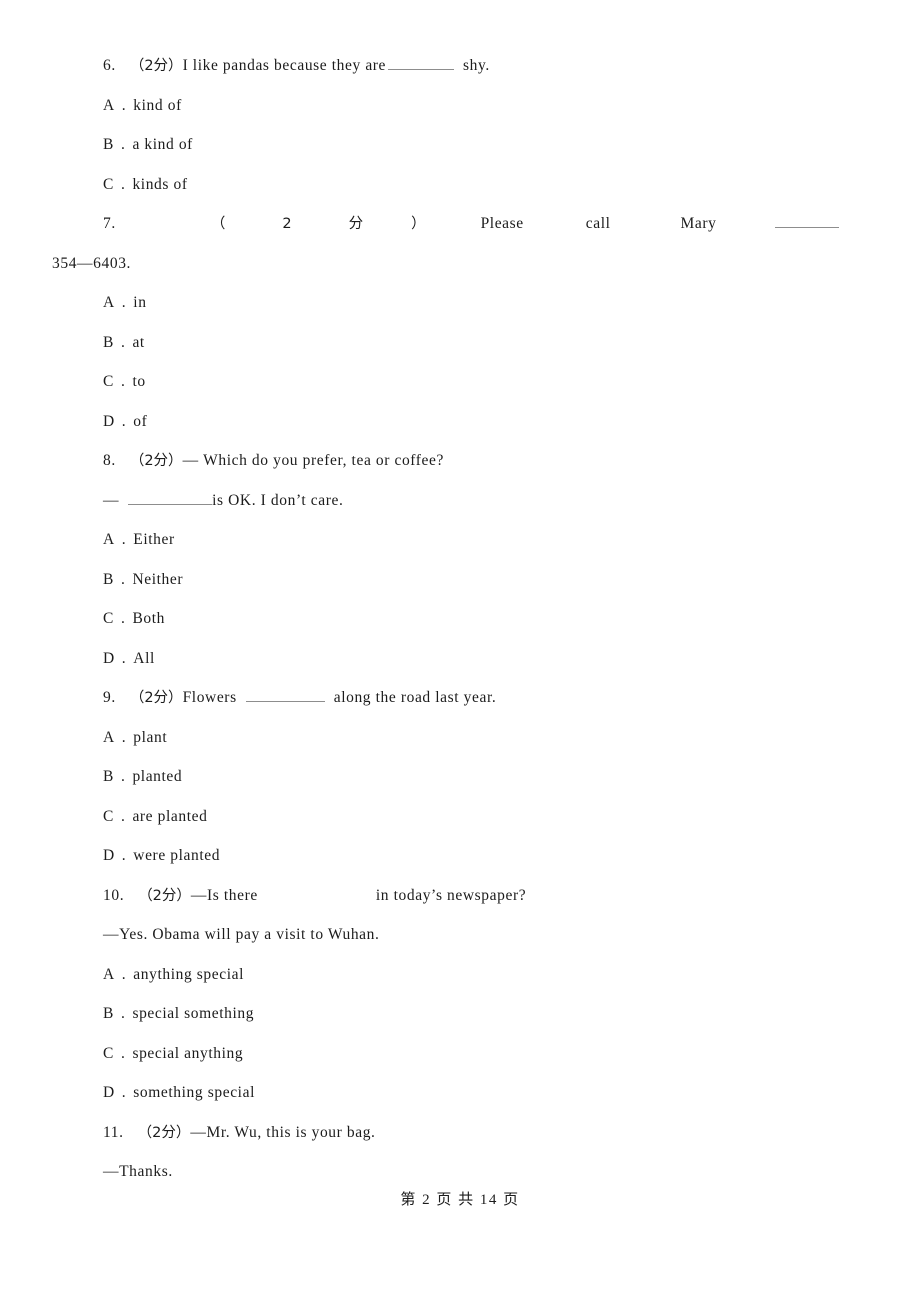 The height and width of the screenshot is (1302, 920). What do you see at coordinates (170, 816) in the screenshot?
I see `option-text: are planted` at bounding box center [170, 816].